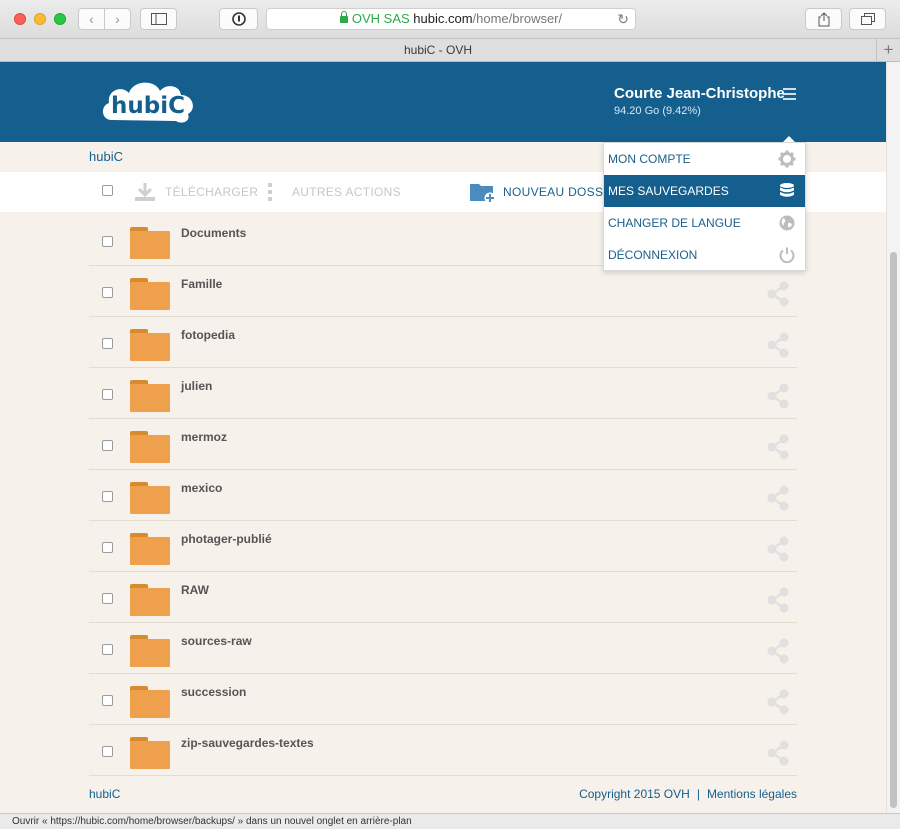  I want to click on chevron-left-icon: ‹, so click(91, 19).